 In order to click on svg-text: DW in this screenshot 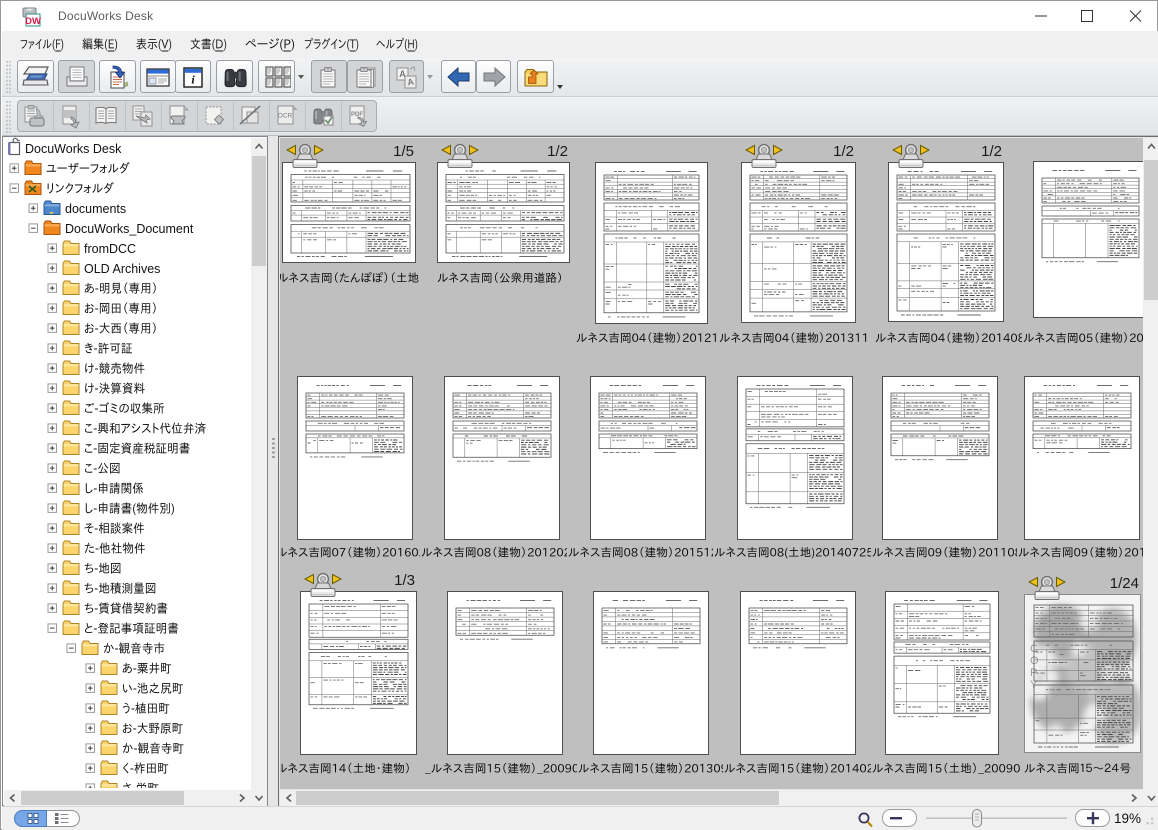, I will do `click(33, 21)`.